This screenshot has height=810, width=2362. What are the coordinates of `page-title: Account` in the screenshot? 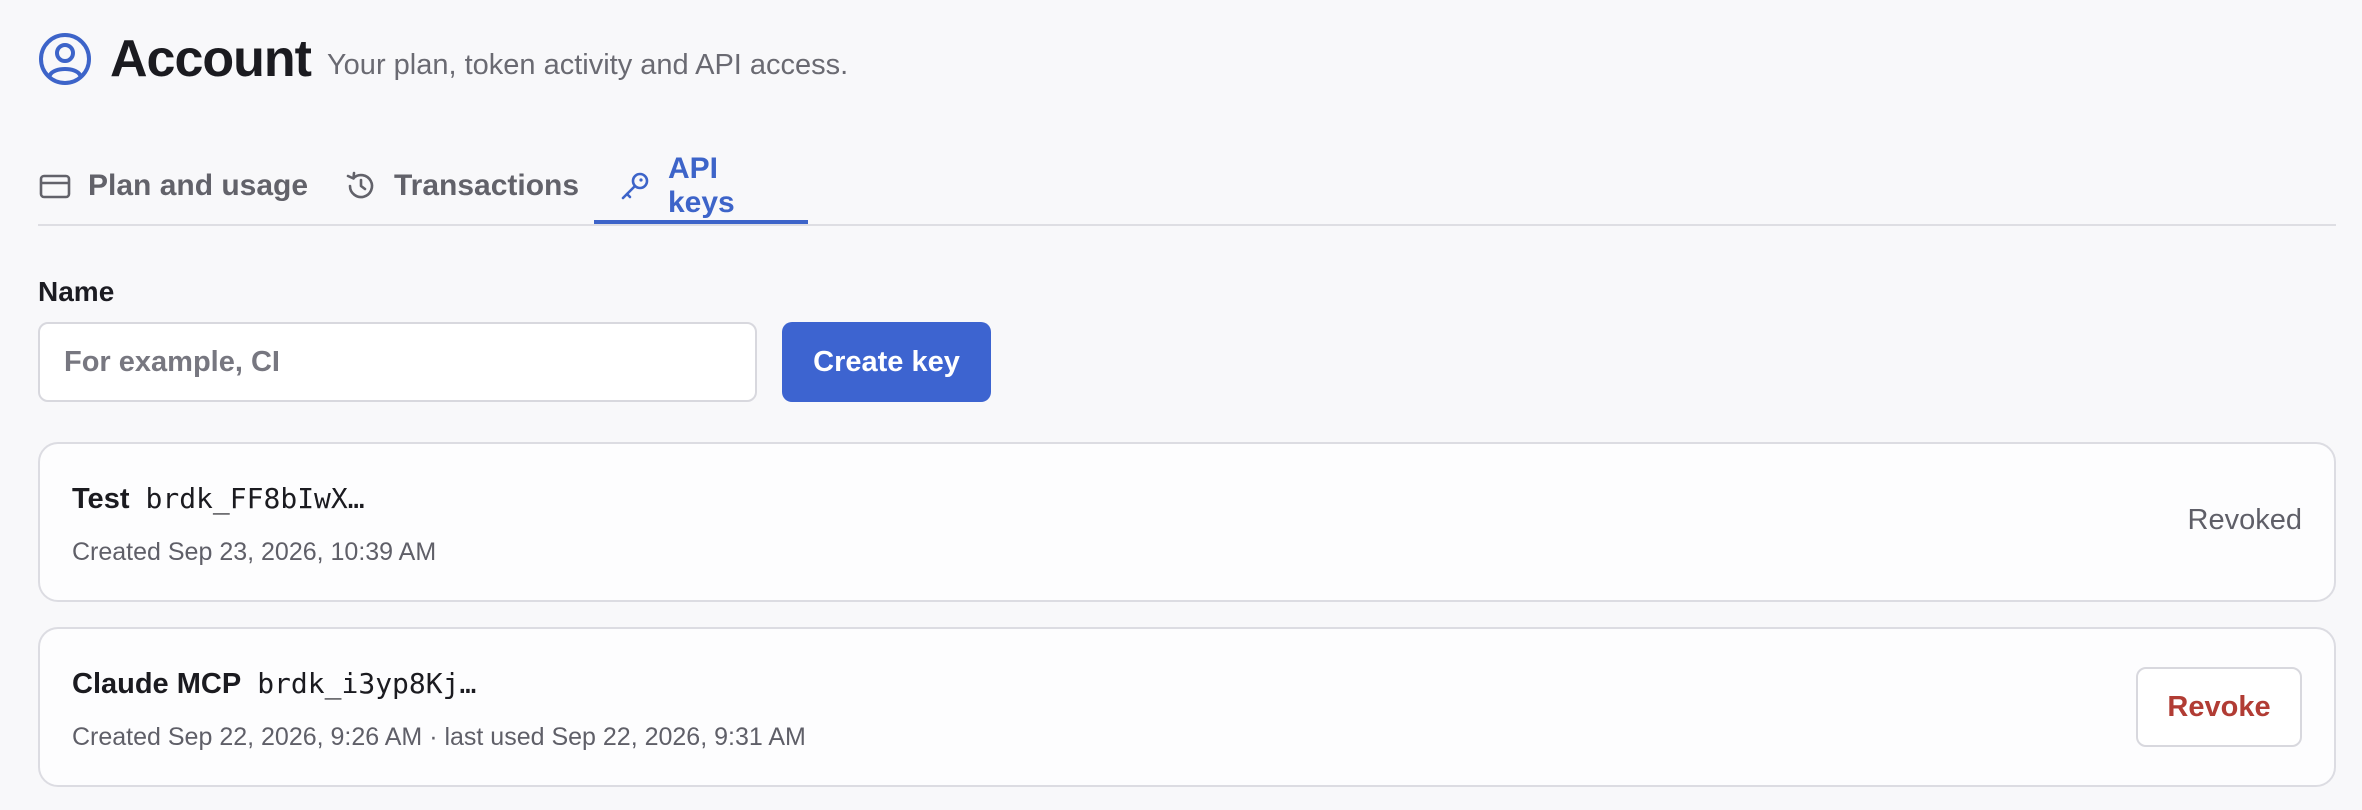 It's located at (211, 59).